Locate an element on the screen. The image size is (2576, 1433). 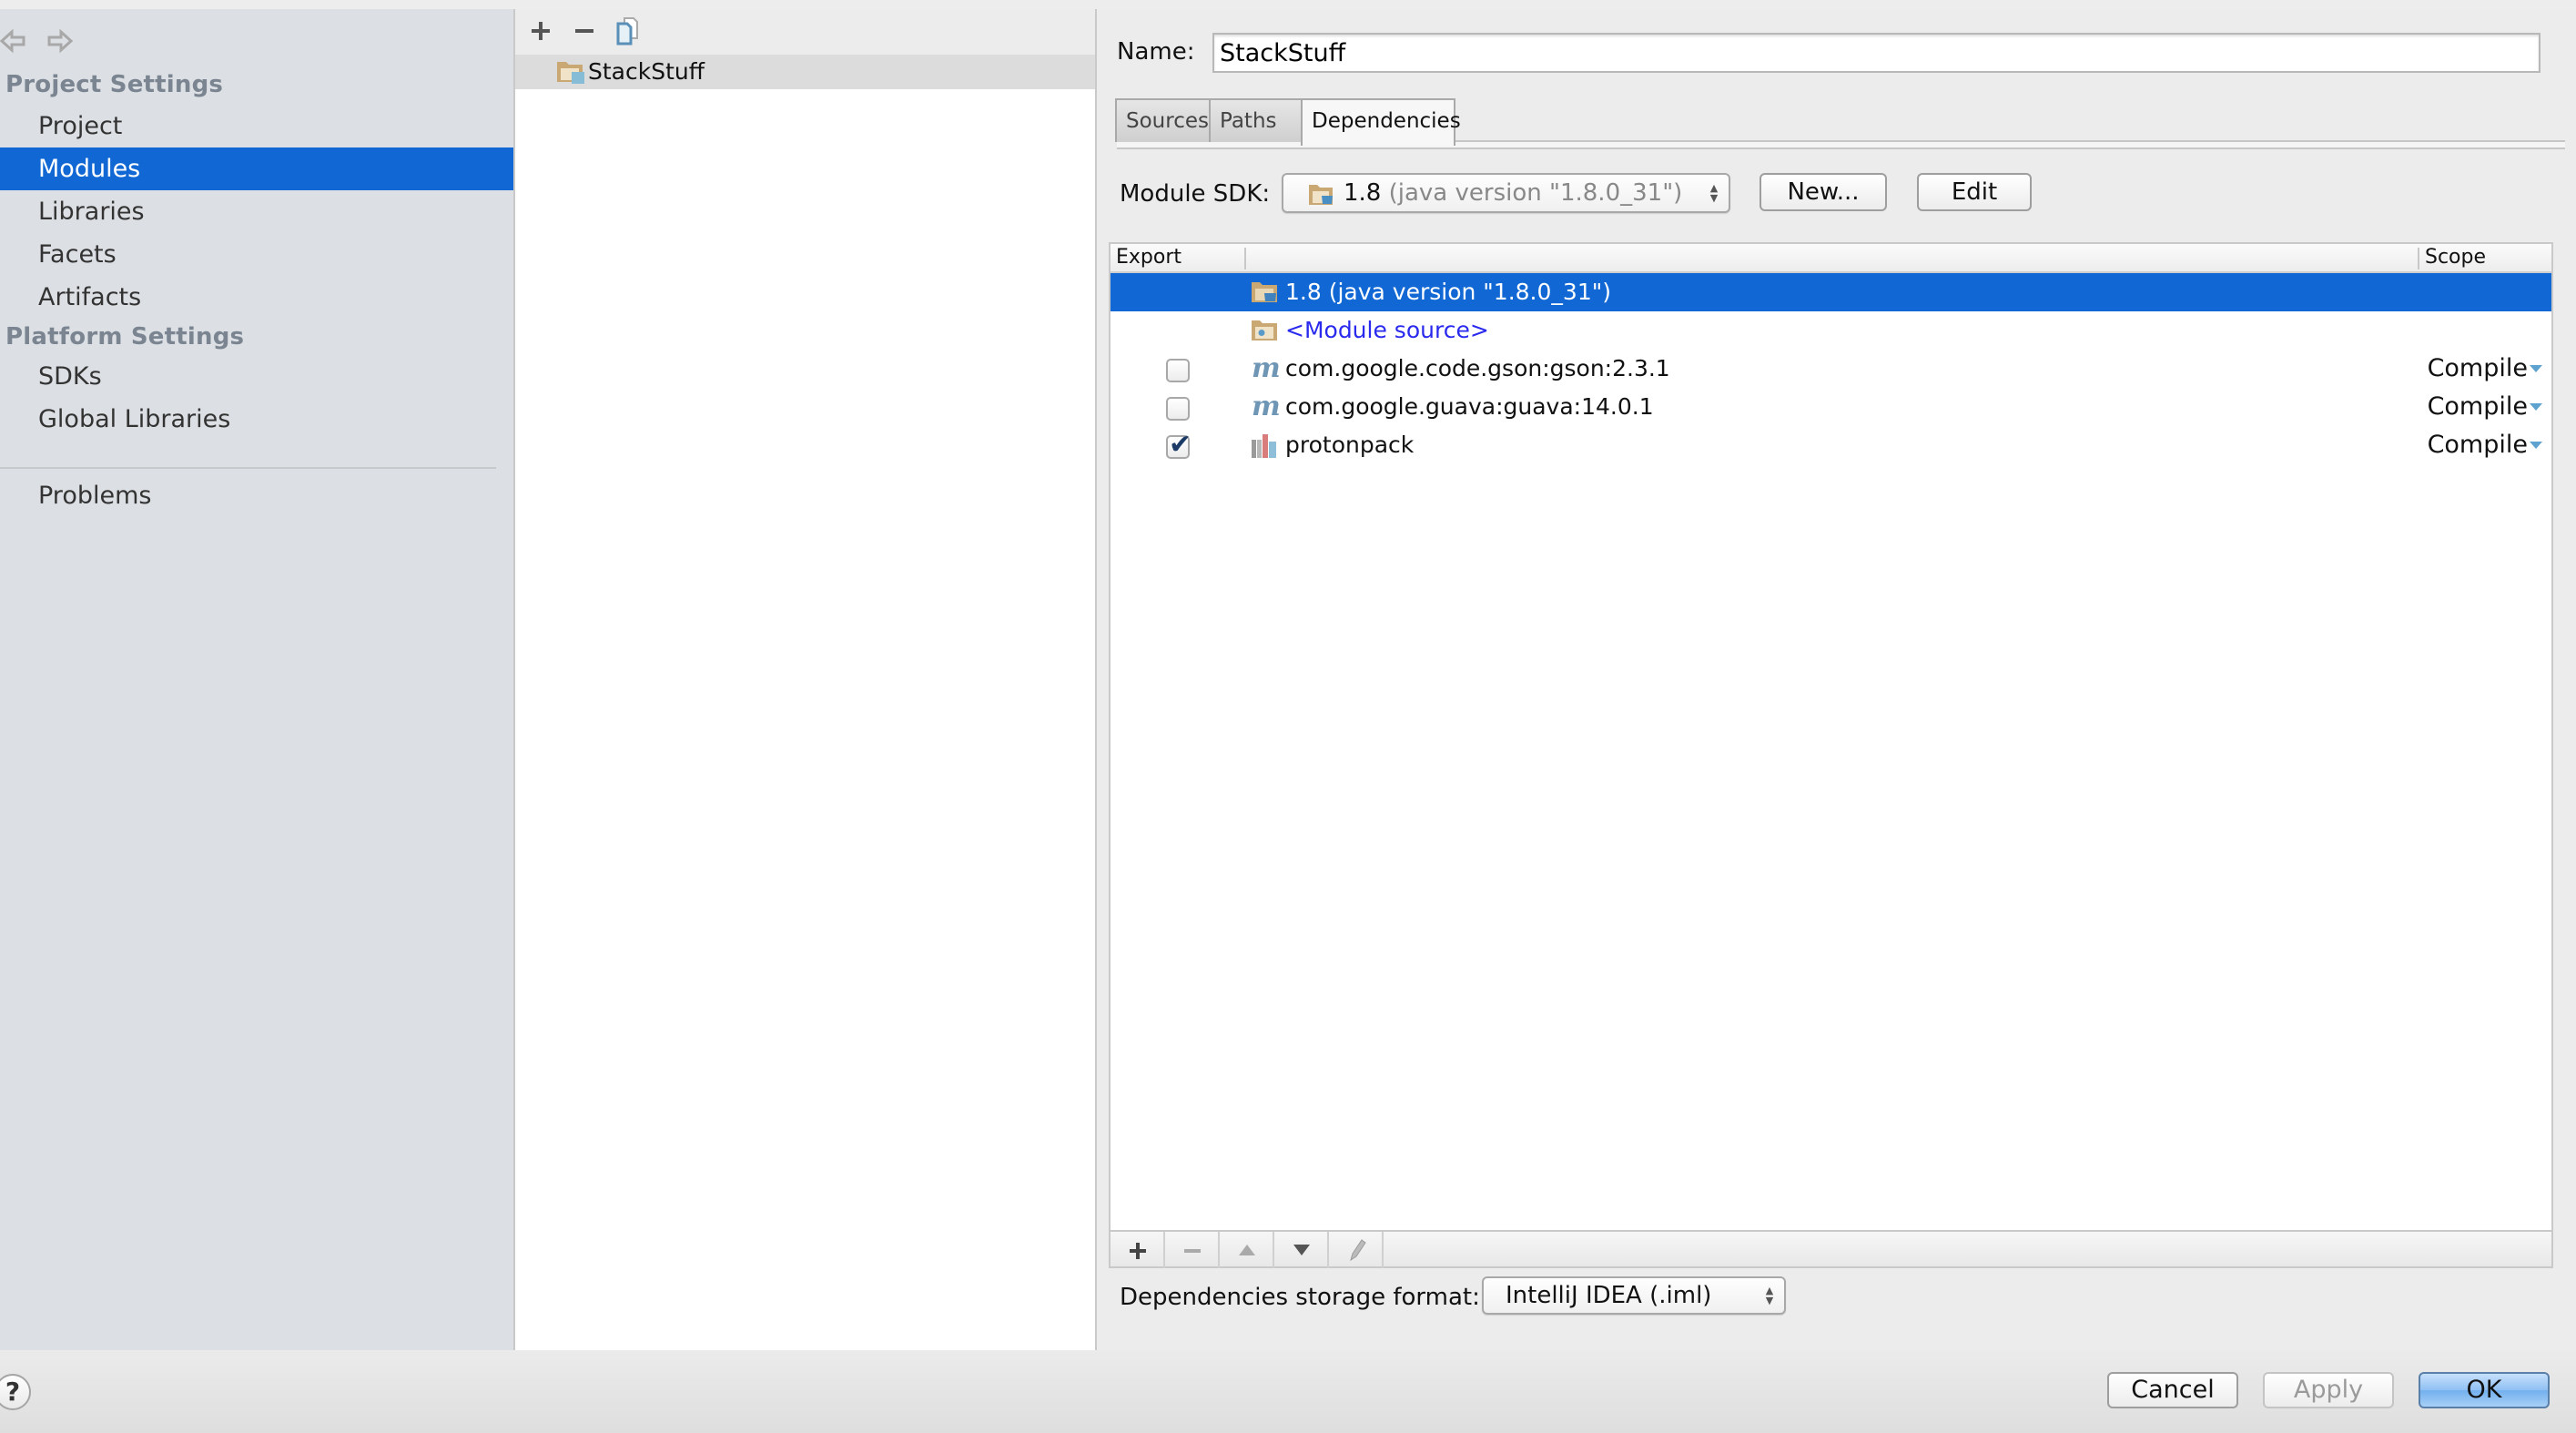
edit-dependency-button is located at coordinates (1356, 1250).